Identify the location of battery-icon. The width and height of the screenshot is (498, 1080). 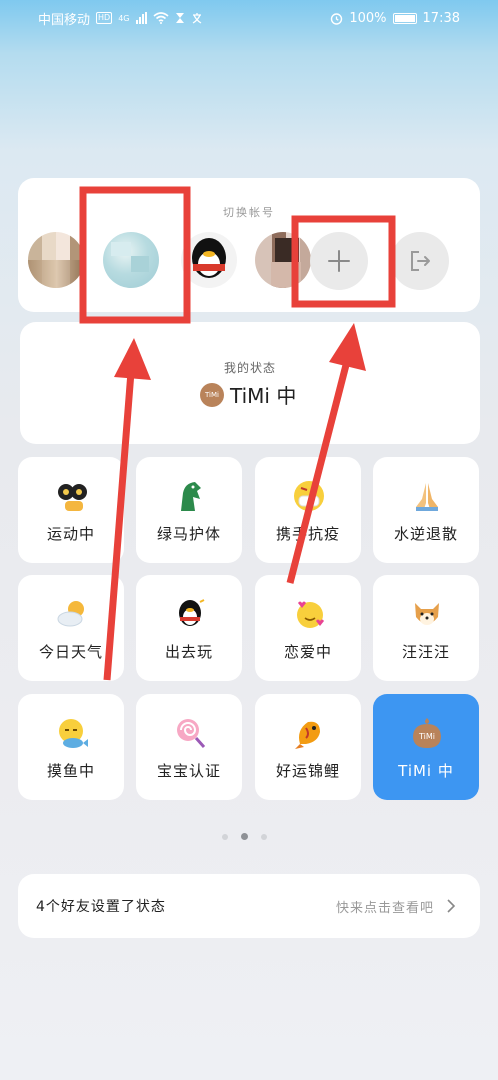
(404, 18).